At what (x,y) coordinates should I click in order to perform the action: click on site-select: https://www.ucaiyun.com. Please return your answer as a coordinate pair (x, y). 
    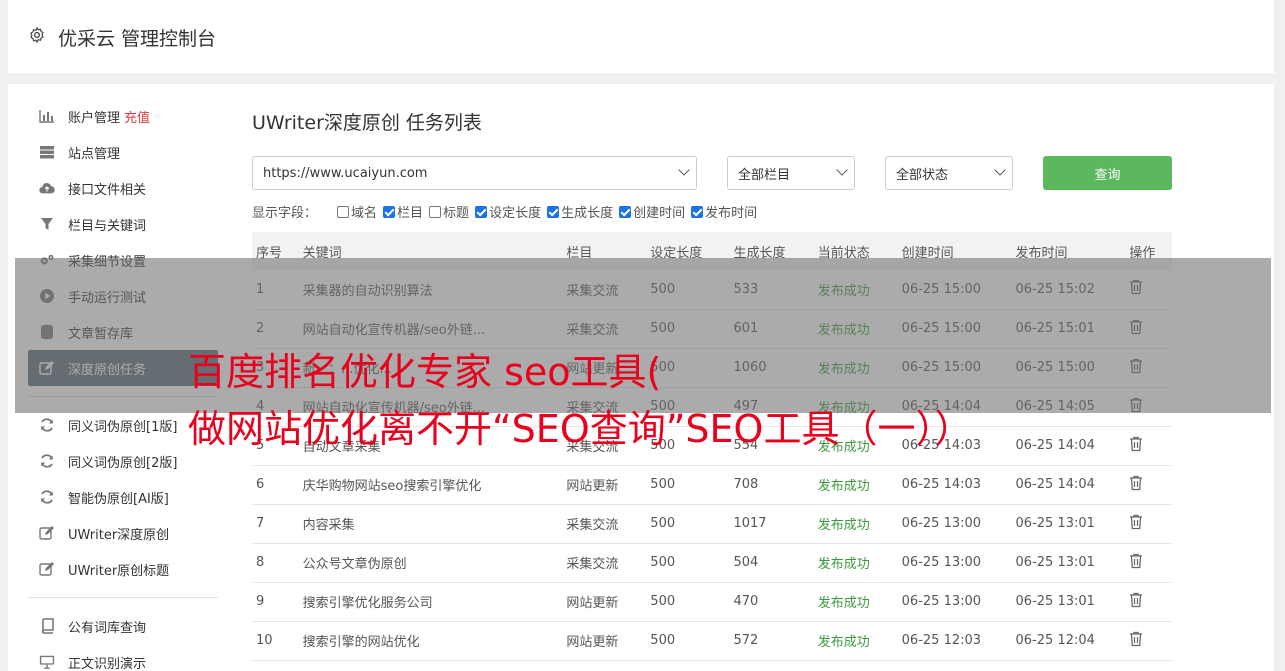
    Looking at the image, I should click on (474, 173).